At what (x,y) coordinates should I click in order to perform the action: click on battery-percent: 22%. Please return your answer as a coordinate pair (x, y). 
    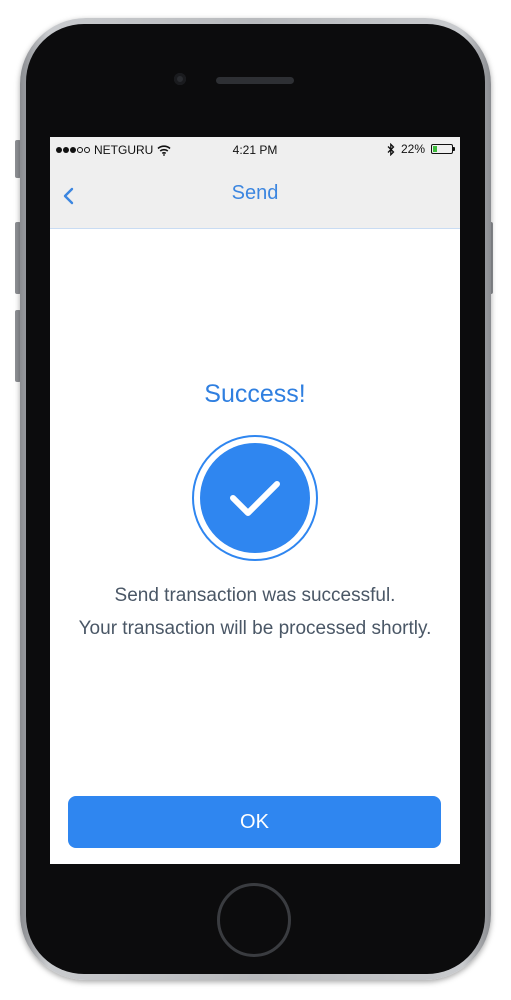
    Looking at the image, I should click on (412, 149).